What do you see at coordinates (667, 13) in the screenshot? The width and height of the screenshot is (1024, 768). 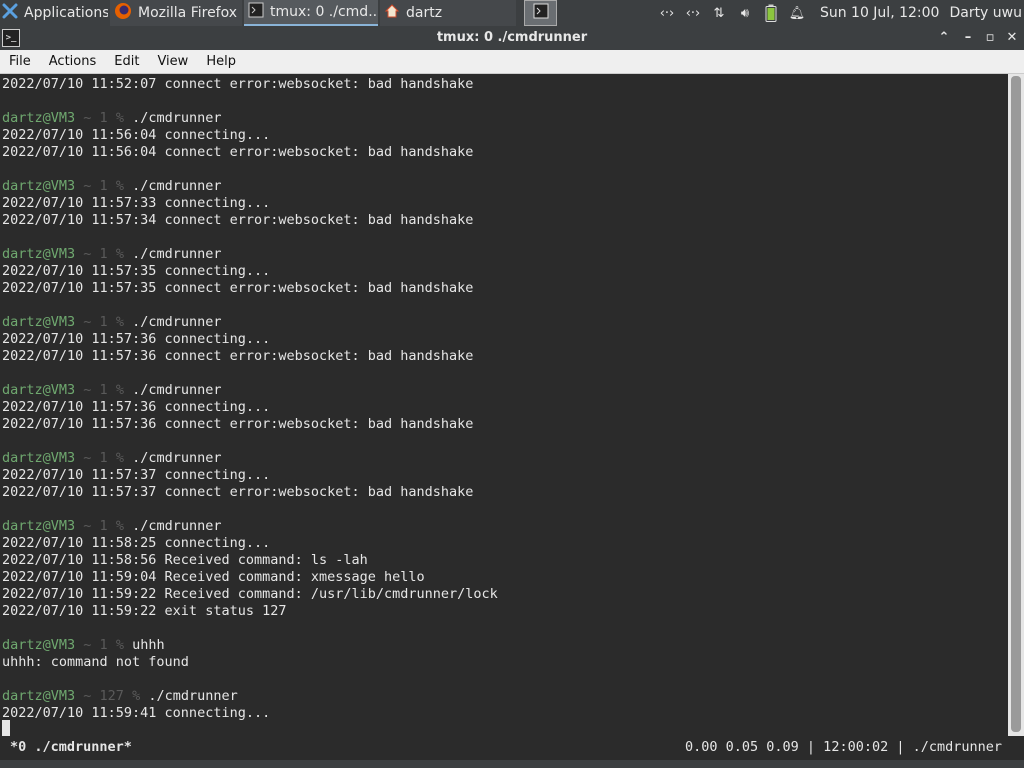 I see `network-icon: ‹·›` at bounding box center [667, 13].